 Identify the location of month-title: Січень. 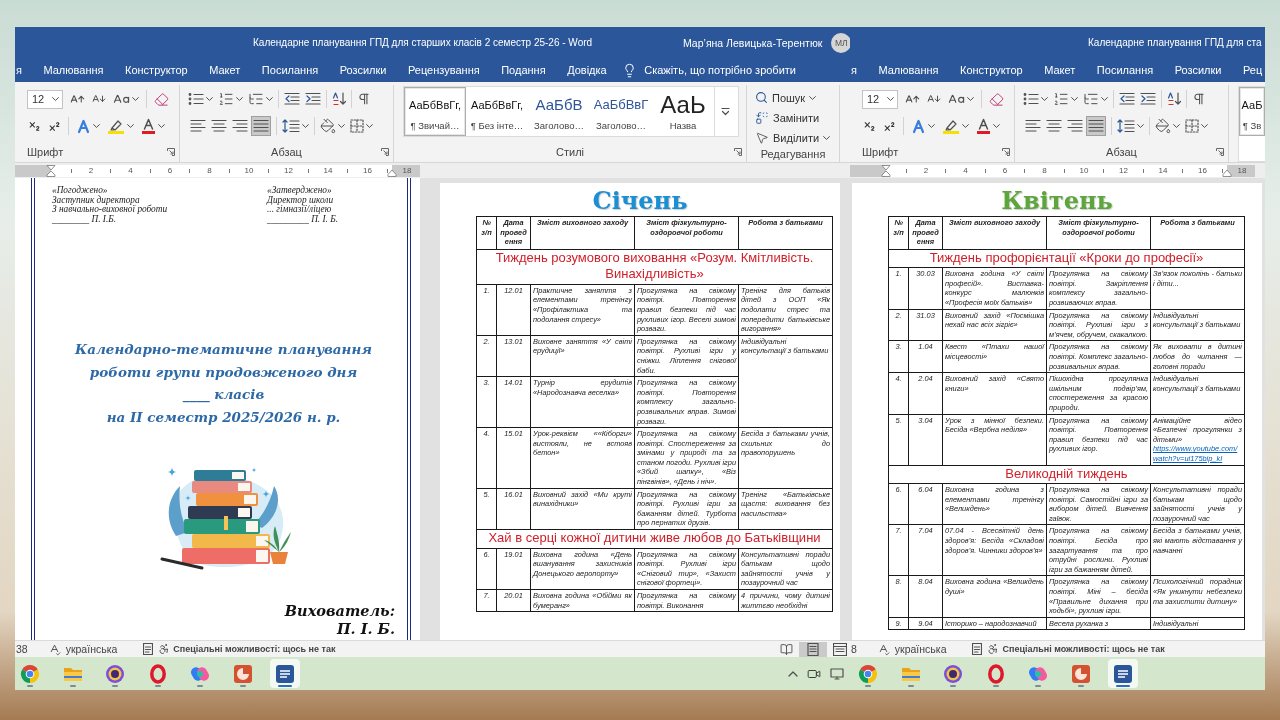
(640, 201).